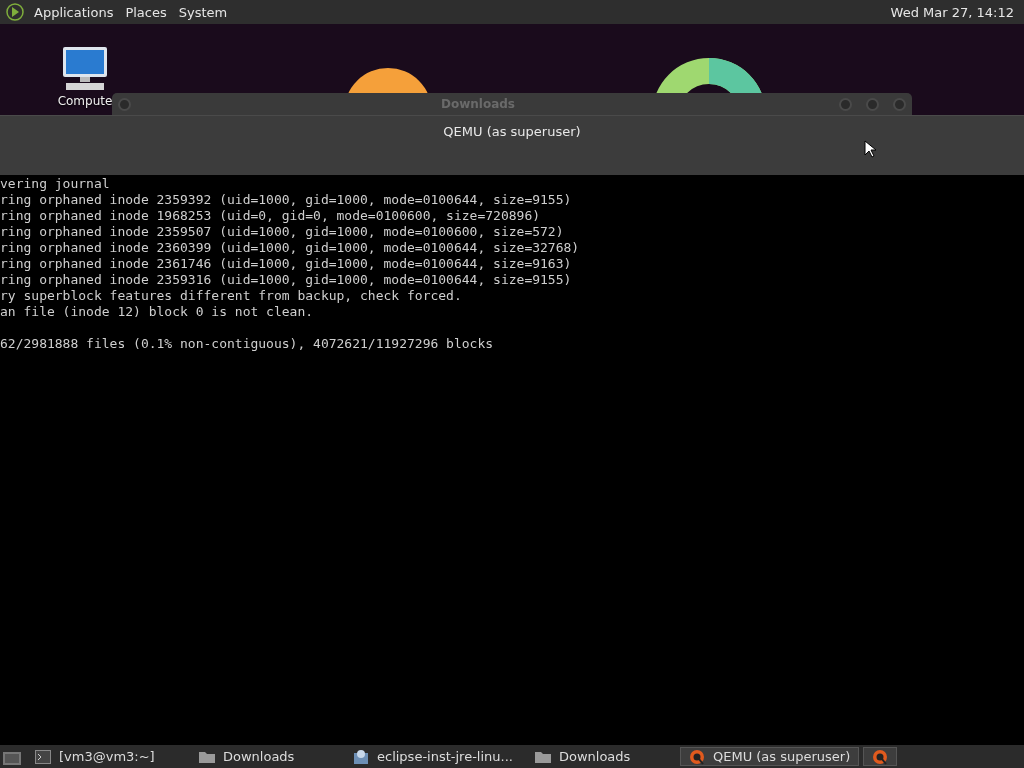 The height and width of the screenshot is (768, 1024). What do you see at coordinates (43, 756) in the screenshot?
I see `terminal-icon` at bounding box center [43, 756].